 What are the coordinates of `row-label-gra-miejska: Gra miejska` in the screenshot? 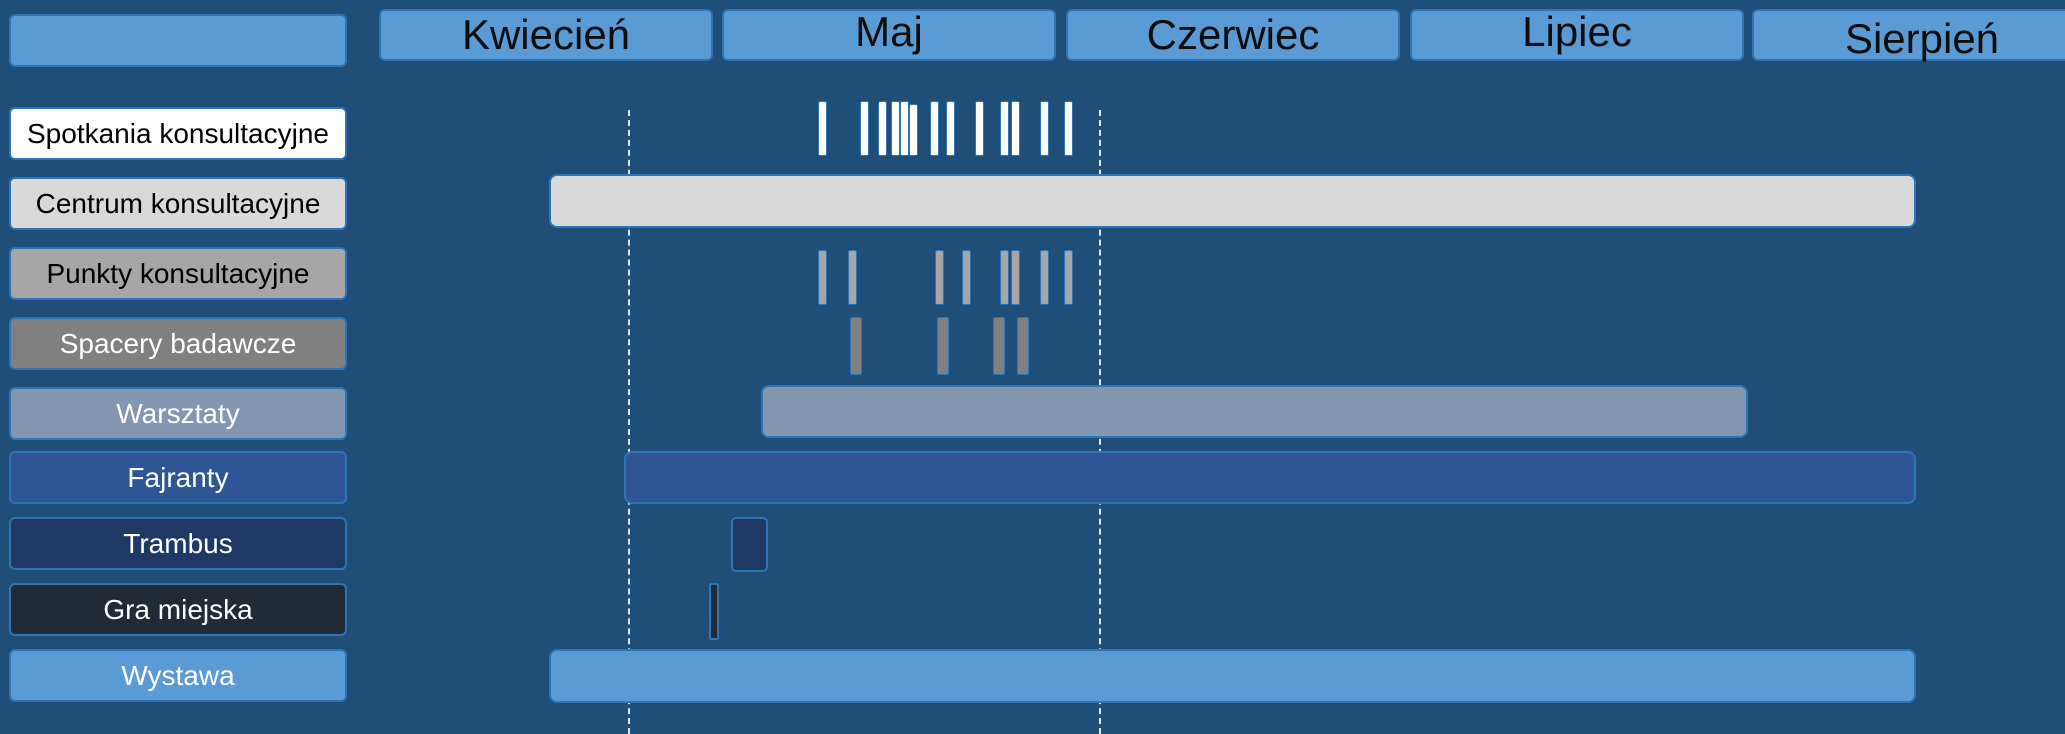 It's located at (178, 609).